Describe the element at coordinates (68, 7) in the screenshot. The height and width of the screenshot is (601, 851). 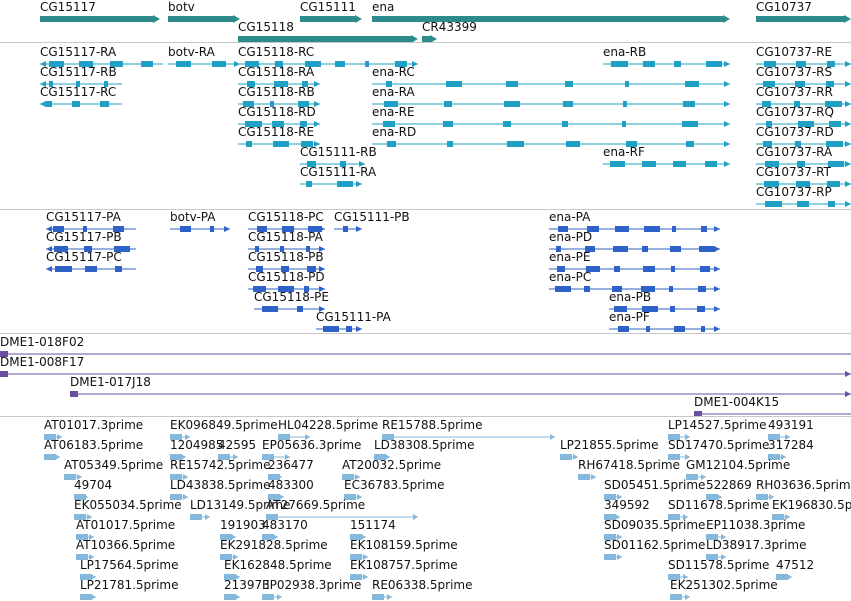
I see `feature-label-cg15117: CG15117` at that location.